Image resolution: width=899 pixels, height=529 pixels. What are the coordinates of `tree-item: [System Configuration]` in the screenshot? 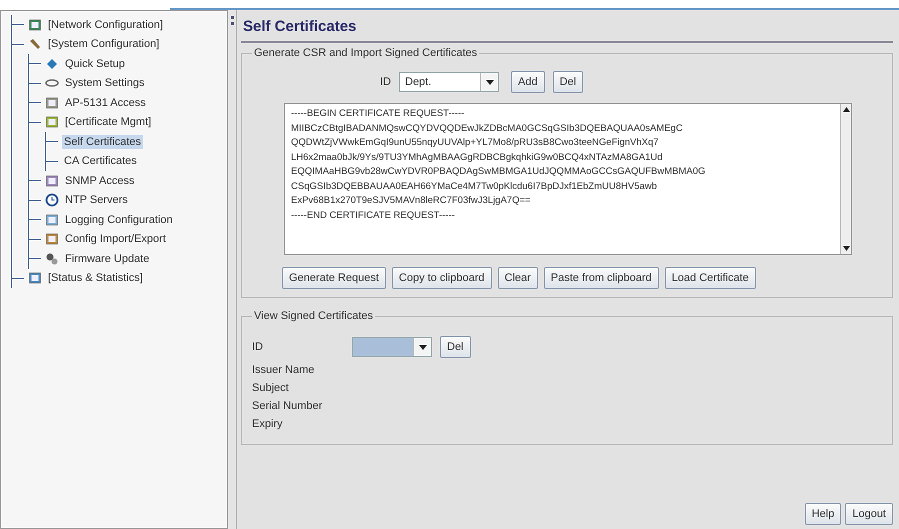 It's located at (104, 44).